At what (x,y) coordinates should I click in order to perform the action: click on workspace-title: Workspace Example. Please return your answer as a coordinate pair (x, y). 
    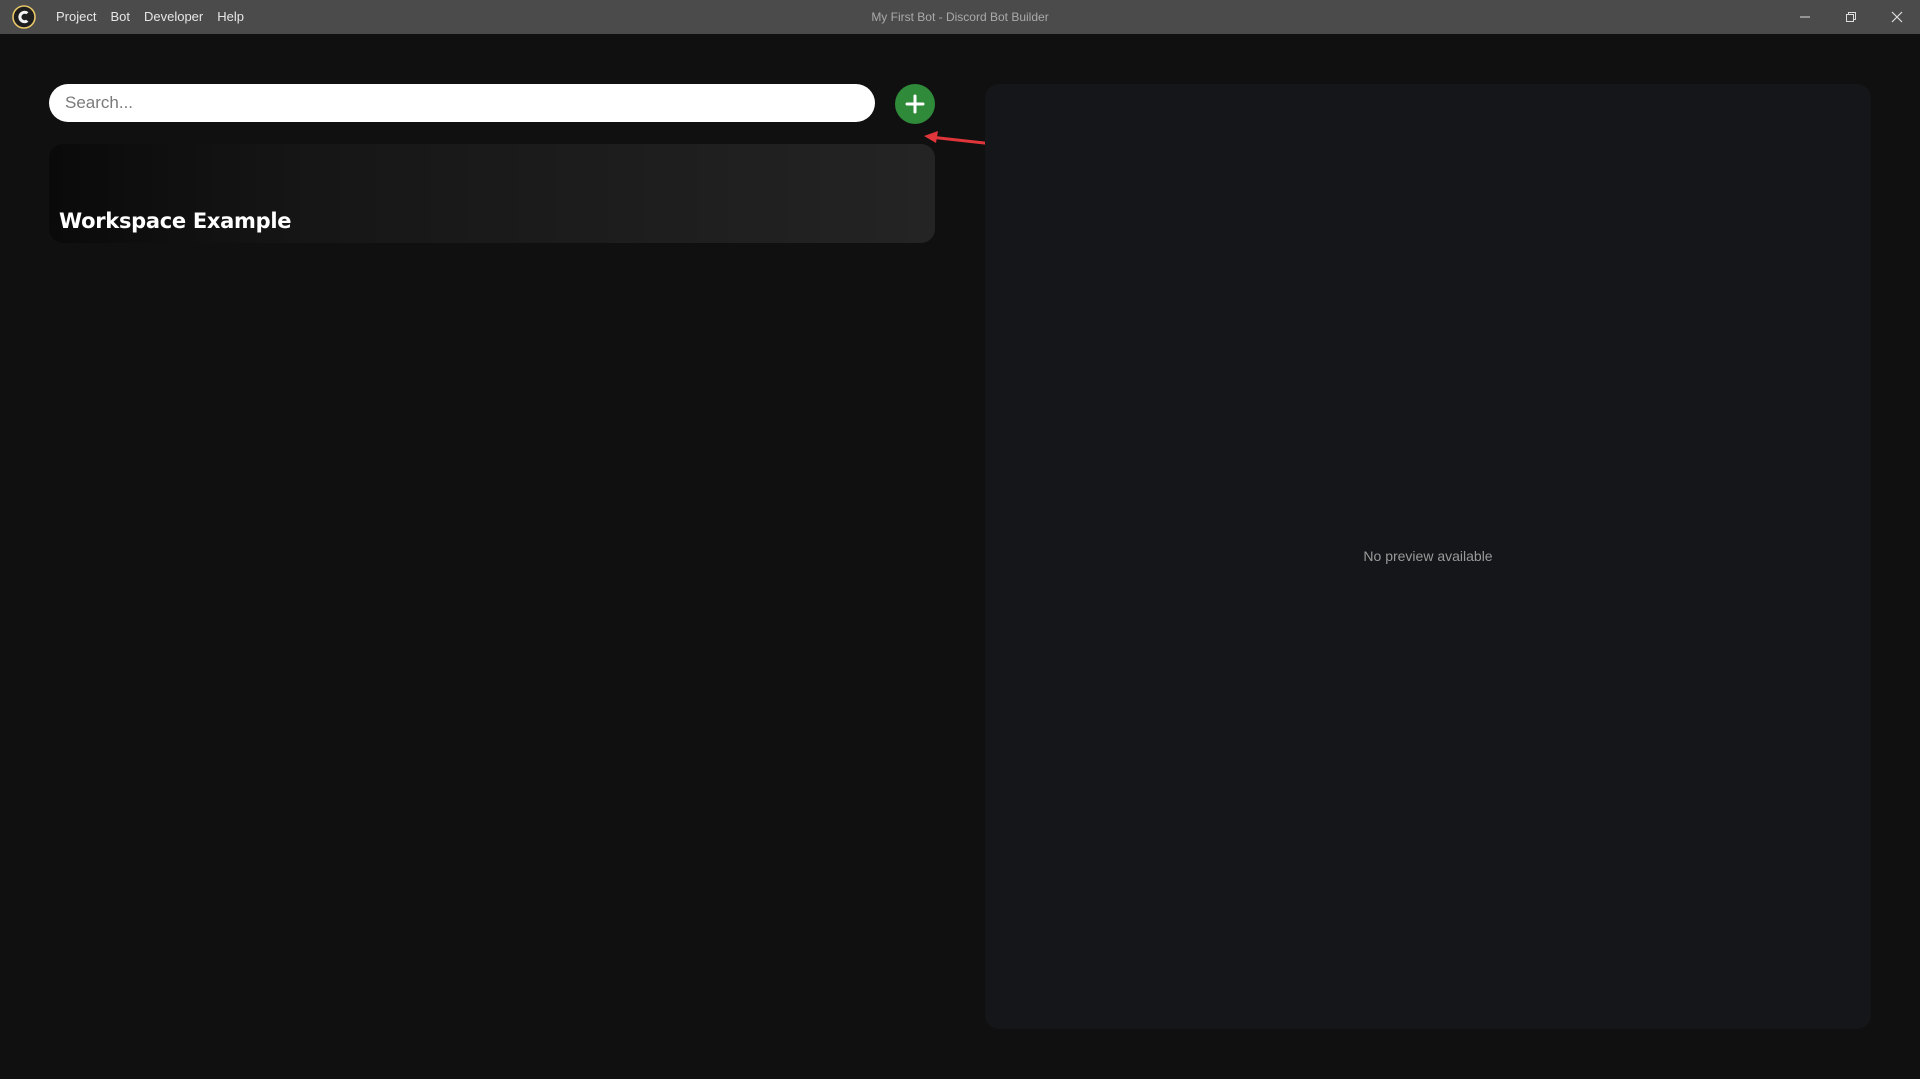
    Looking at the image, I should click on (175, 221).